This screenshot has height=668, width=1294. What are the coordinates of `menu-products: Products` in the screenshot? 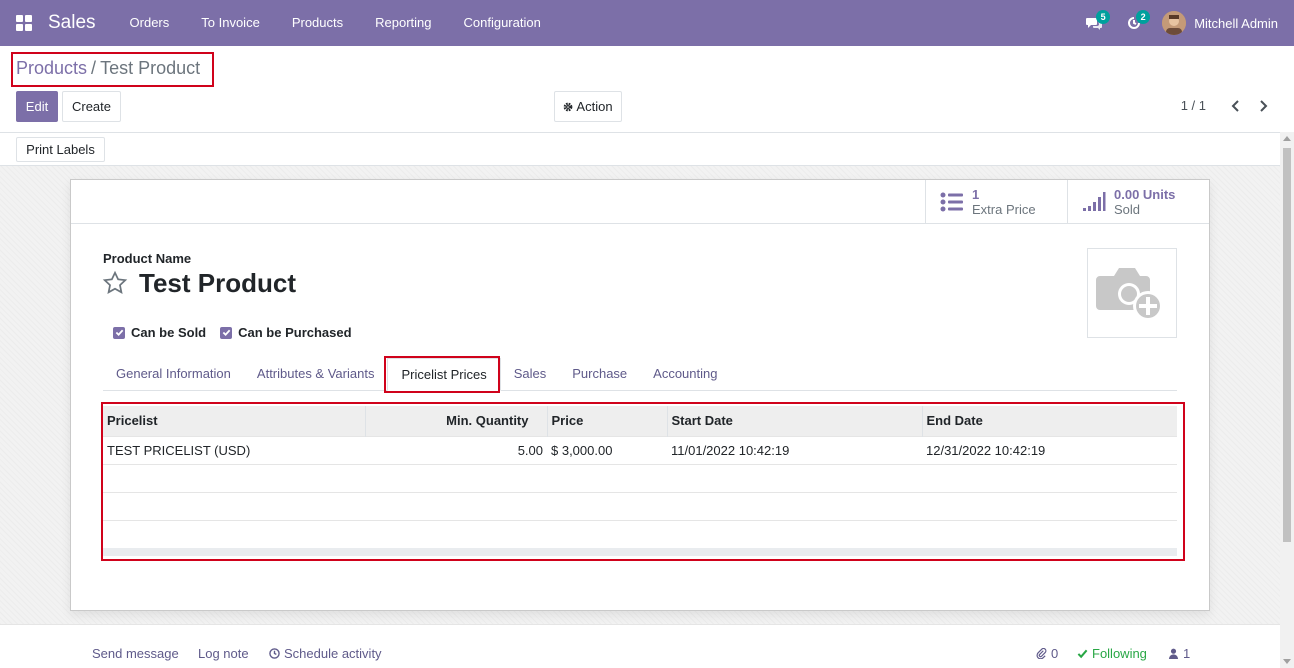 It's located at (317, 23).